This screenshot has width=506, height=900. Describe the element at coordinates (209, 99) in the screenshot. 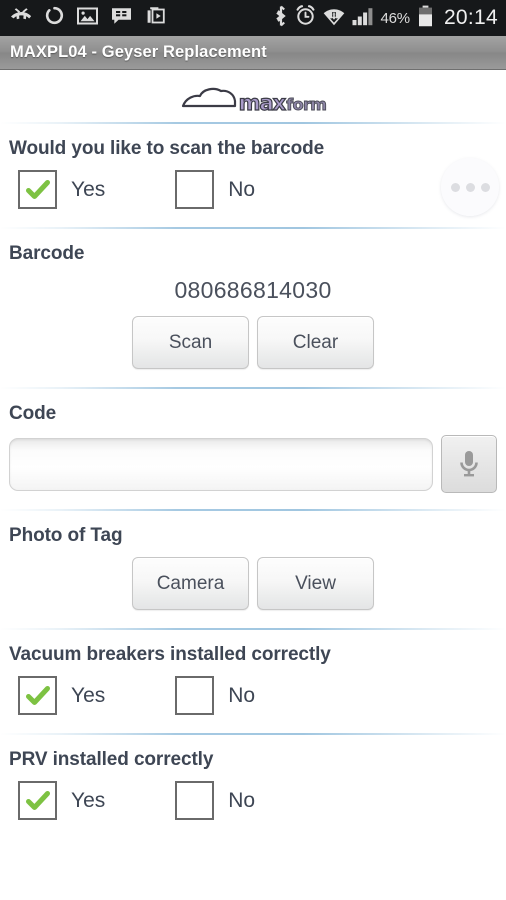

I see `cloud-icon` at that location.